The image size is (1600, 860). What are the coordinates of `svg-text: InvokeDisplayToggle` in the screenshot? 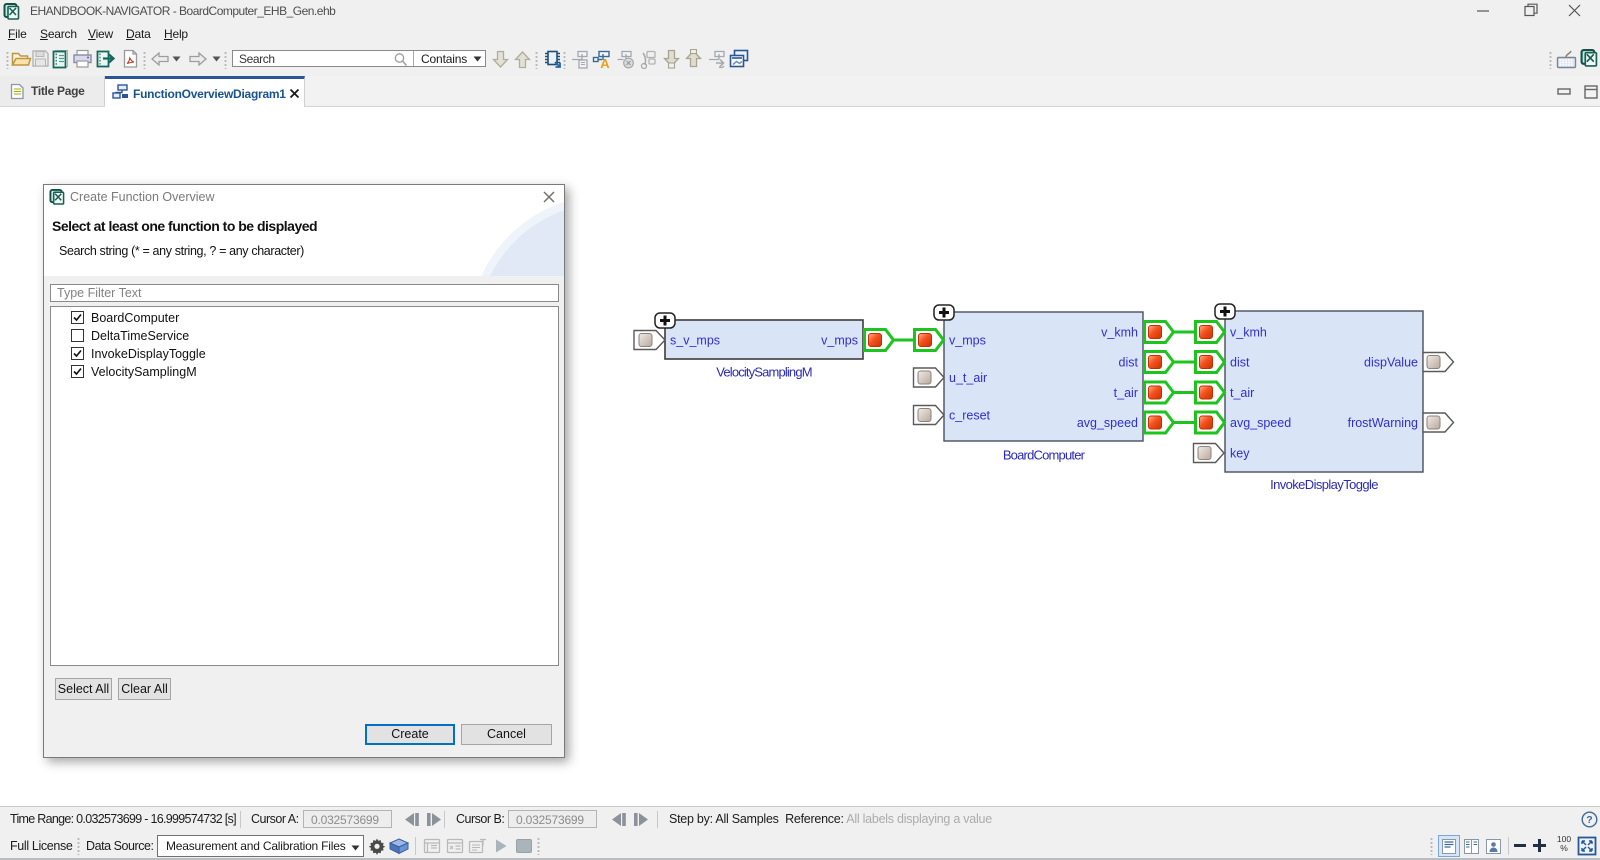 It's located at (1324, 484).